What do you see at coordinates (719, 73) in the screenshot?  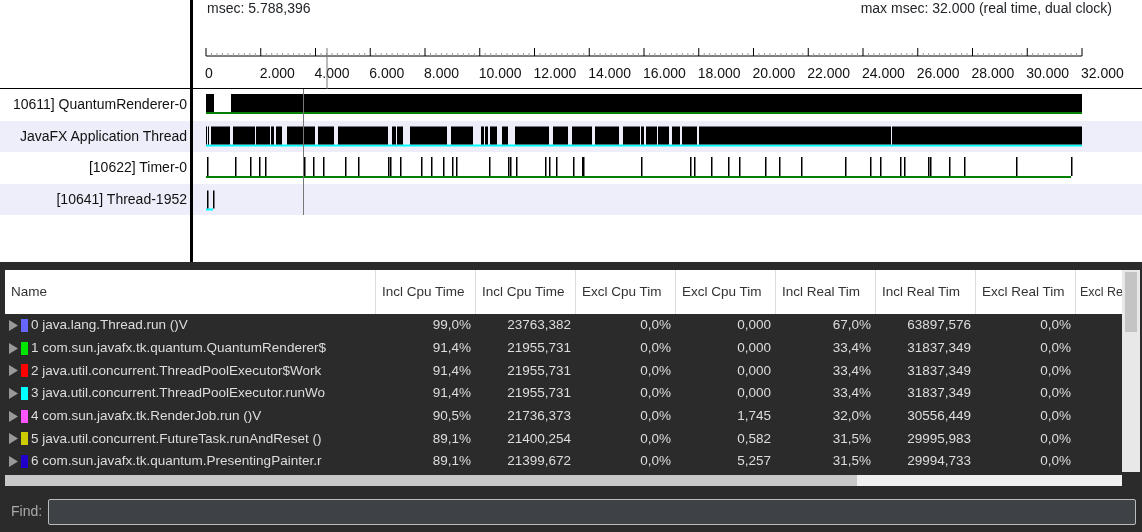 I see `tick-label: 18.000` at bounding box center [719, 73].